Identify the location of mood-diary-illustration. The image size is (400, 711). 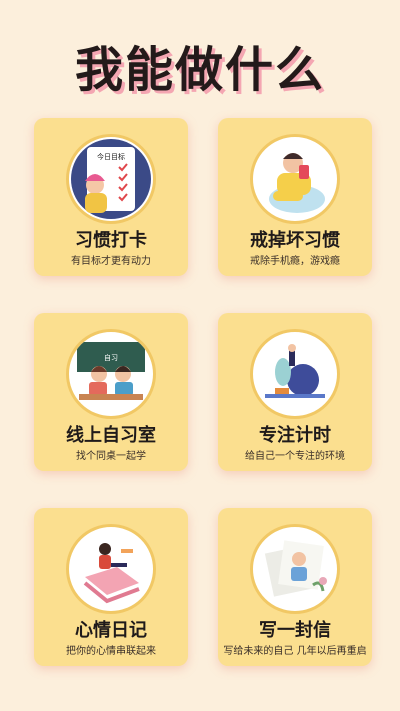
(111, 569).